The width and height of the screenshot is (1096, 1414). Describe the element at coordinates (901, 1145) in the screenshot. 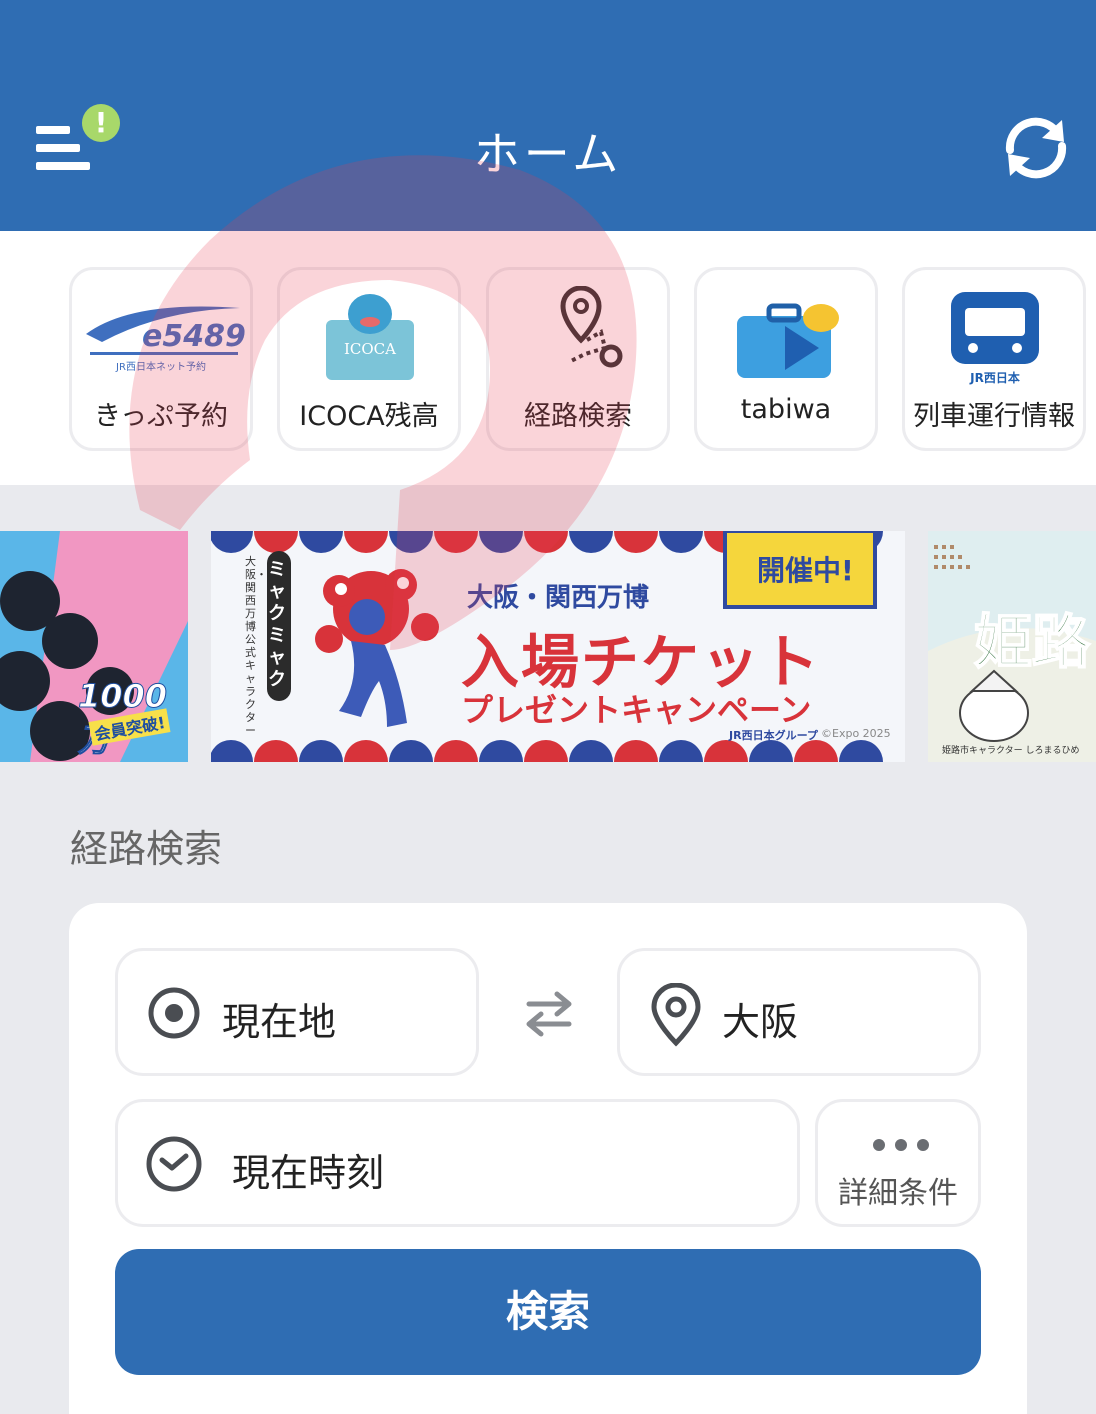

I see `more-icon` at that location.